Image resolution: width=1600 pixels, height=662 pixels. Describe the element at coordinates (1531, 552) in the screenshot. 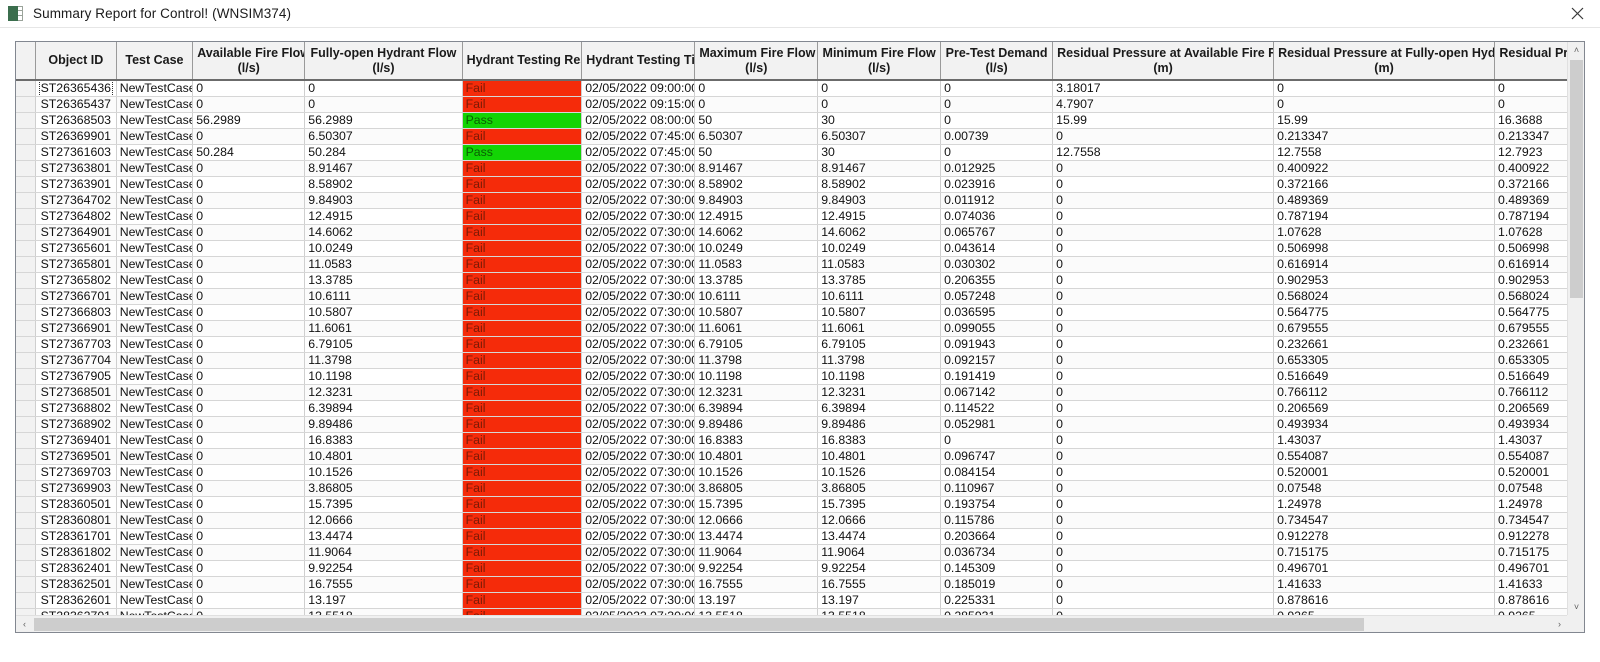

I see `cell-residual-pressure-maximum: 0.715175` at that location.